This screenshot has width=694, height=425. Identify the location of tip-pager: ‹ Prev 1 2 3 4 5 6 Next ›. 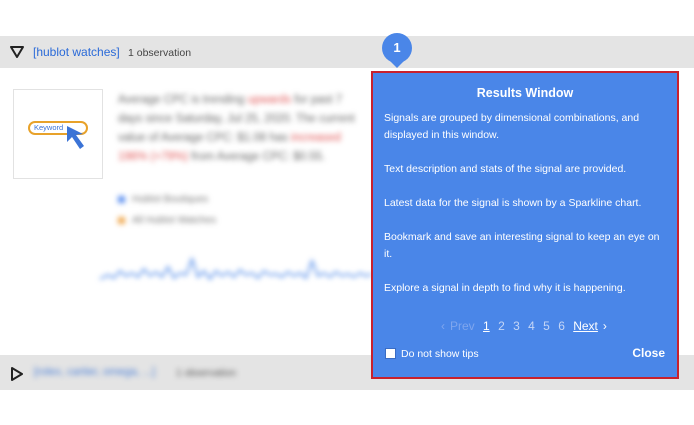
(526, 326).